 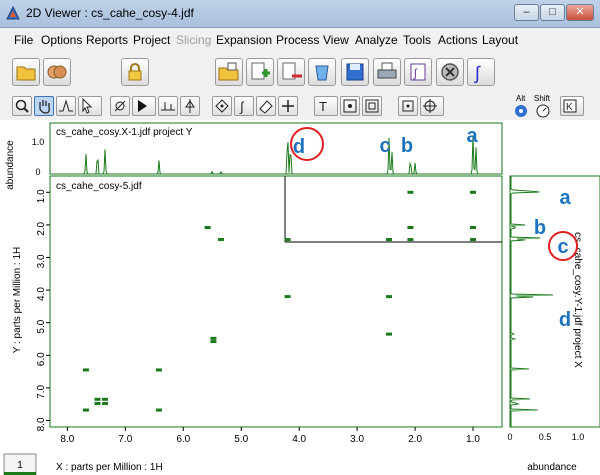 I want to click on pan-tool-button, so click(x=44, y=106).